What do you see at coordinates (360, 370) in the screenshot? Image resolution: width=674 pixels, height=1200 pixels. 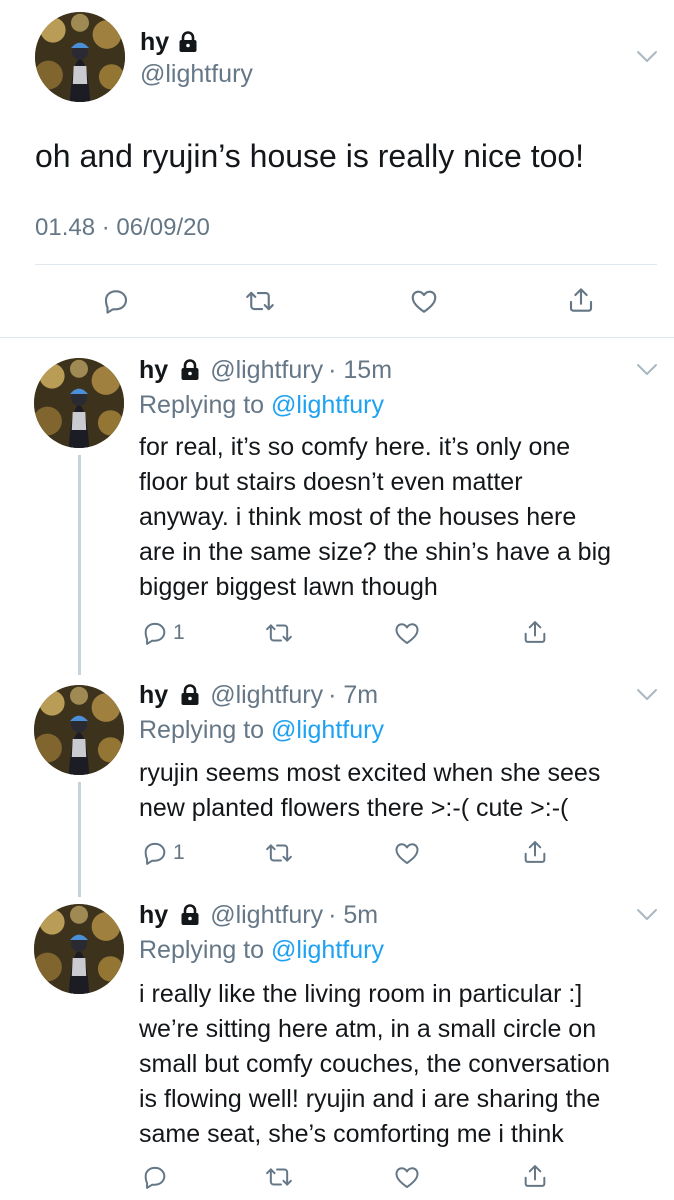 I see `relative-time: · 15m` at bounding box center [360, 370].